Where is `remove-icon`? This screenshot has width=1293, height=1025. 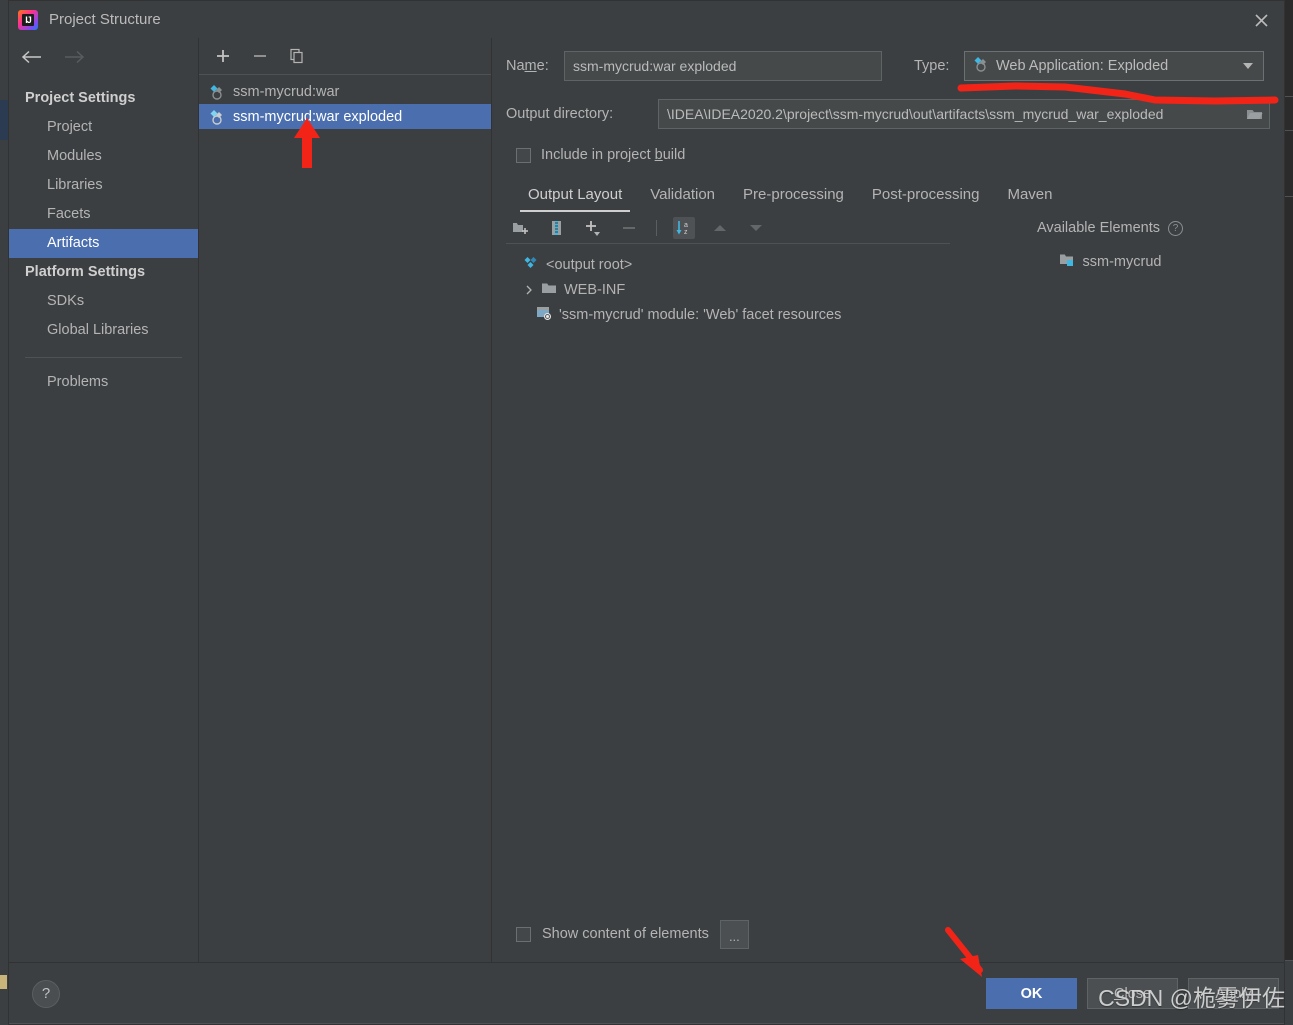 remove-icon is located at coordinates (629, 228).